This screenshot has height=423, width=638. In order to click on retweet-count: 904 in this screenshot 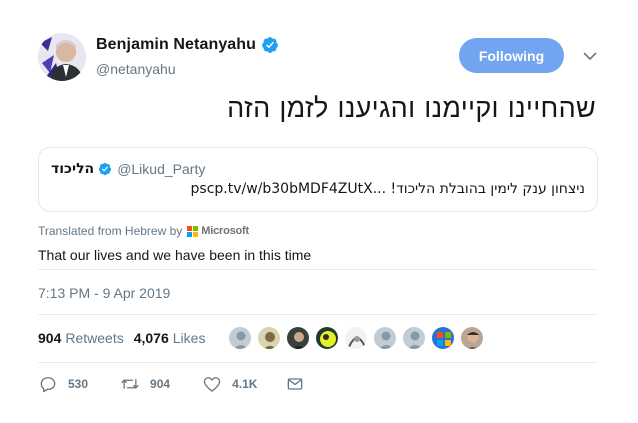, I will do `click(160, 384)`.